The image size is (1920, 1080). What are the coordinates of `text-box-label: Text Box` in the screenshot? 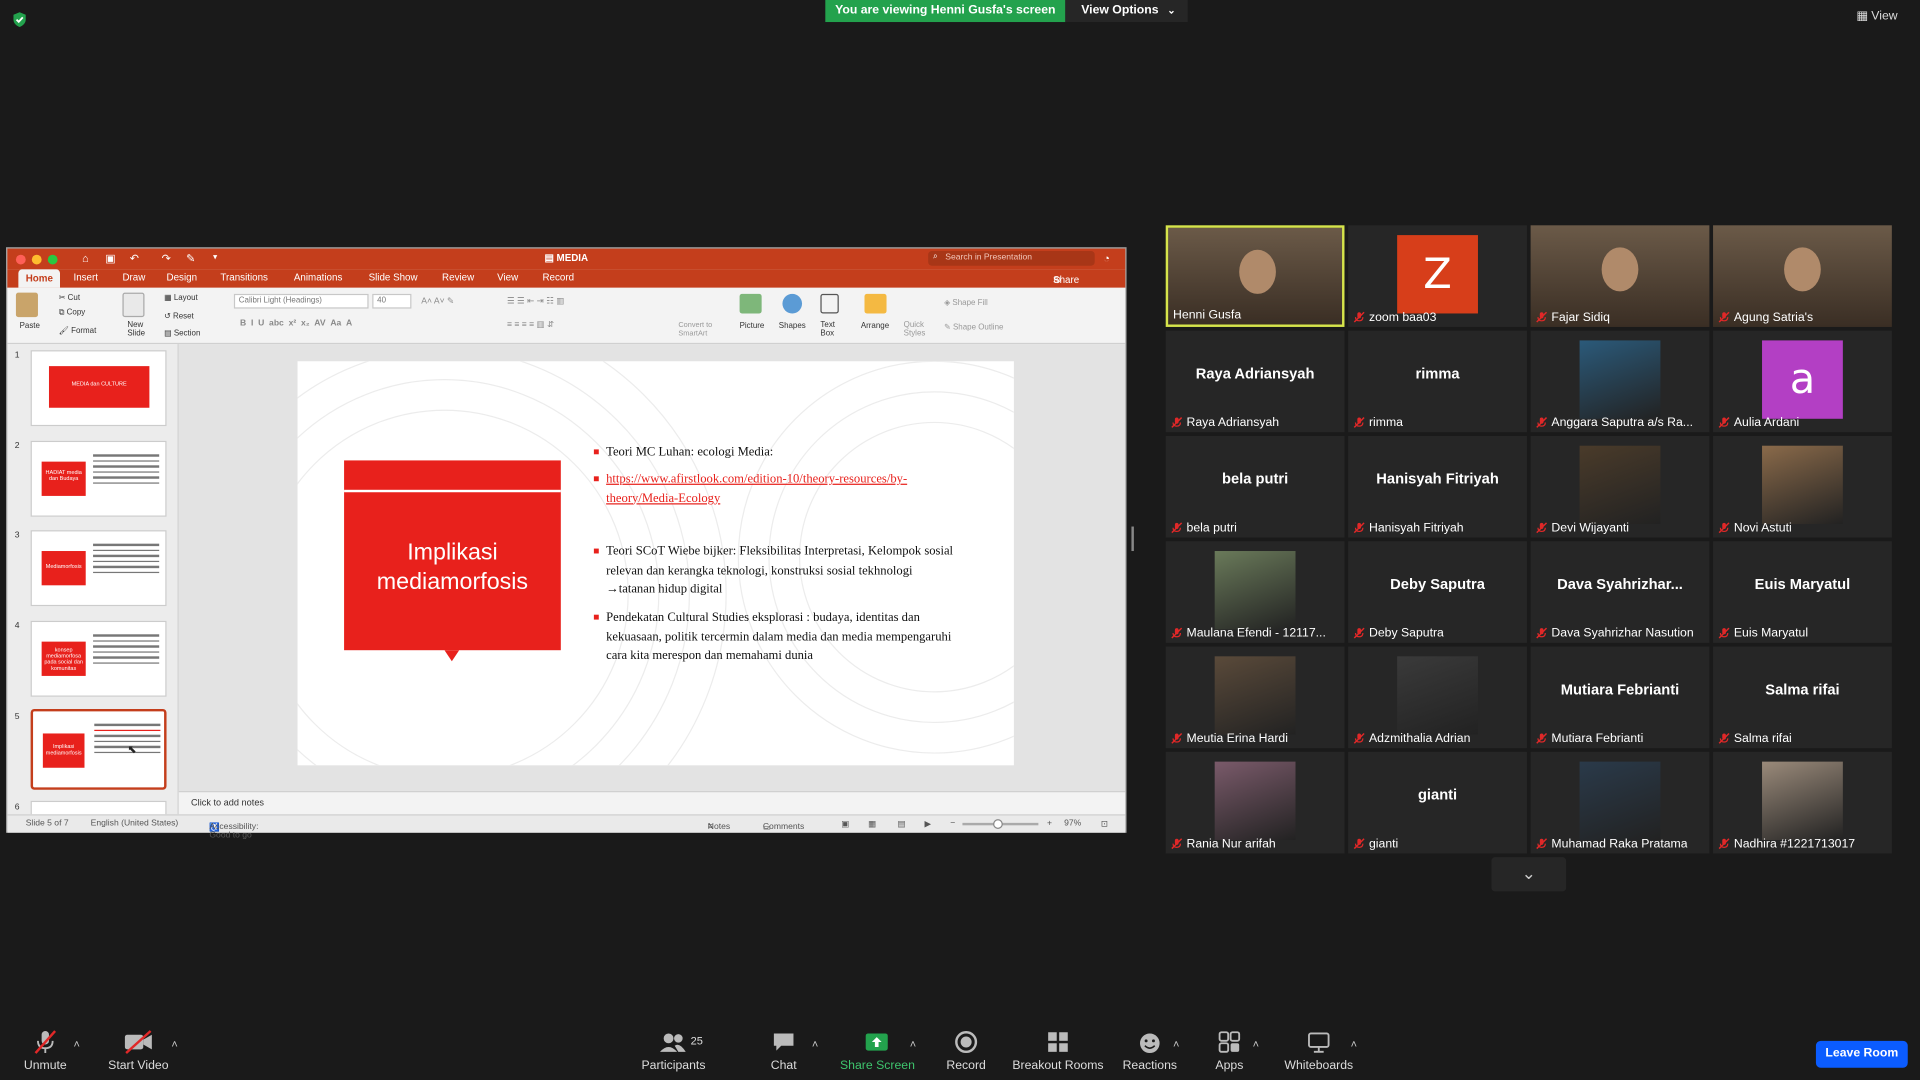 It's located at (831, 329).